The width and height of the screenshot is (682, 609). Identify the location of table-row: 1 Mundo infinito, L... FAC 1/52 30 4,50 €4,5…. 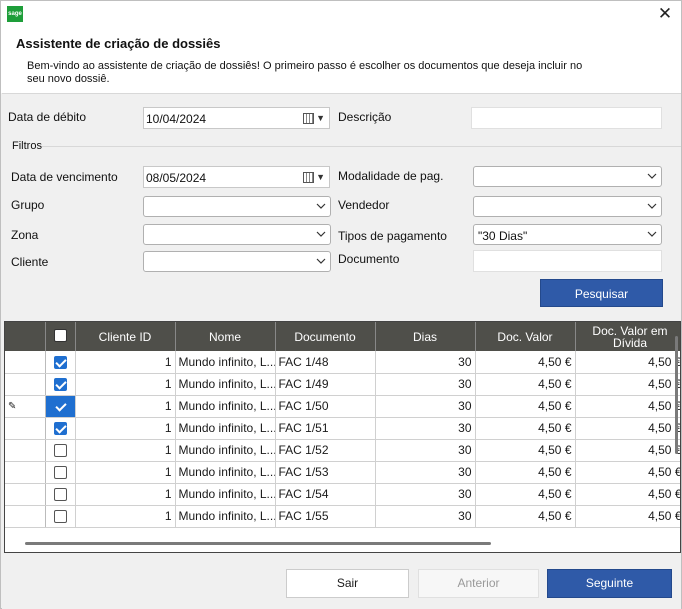
(342, 450).